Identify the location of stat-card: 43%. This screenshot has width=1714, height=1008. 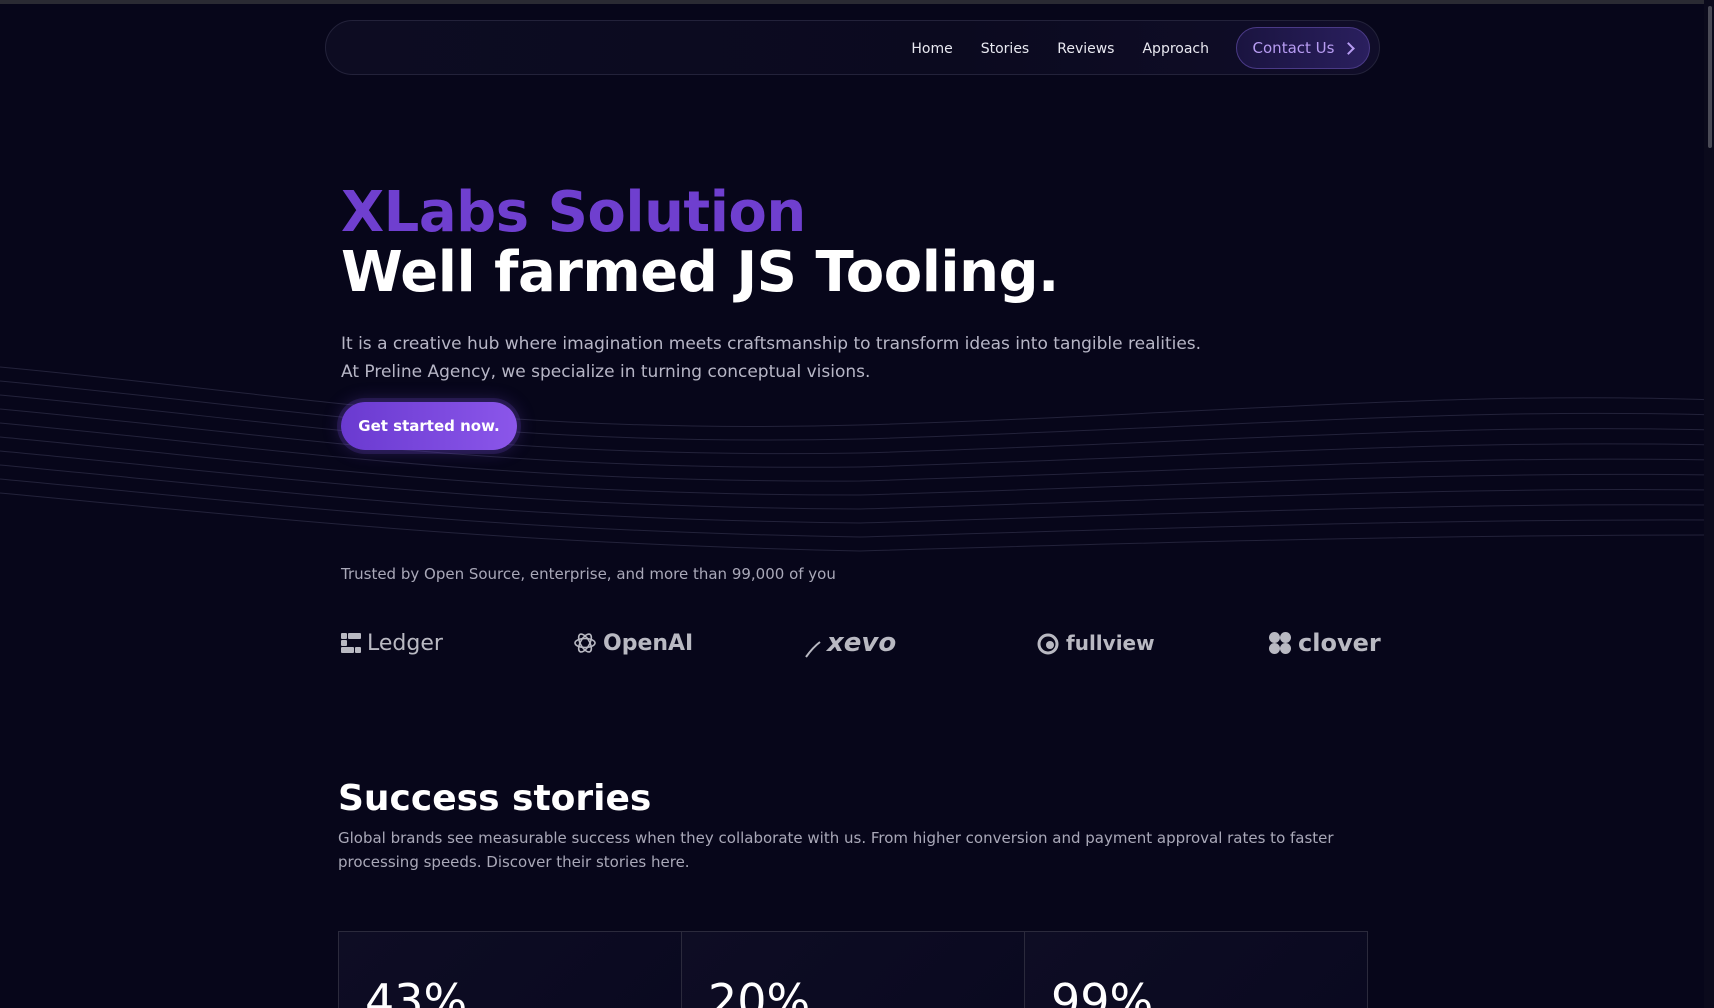
(510, 970).